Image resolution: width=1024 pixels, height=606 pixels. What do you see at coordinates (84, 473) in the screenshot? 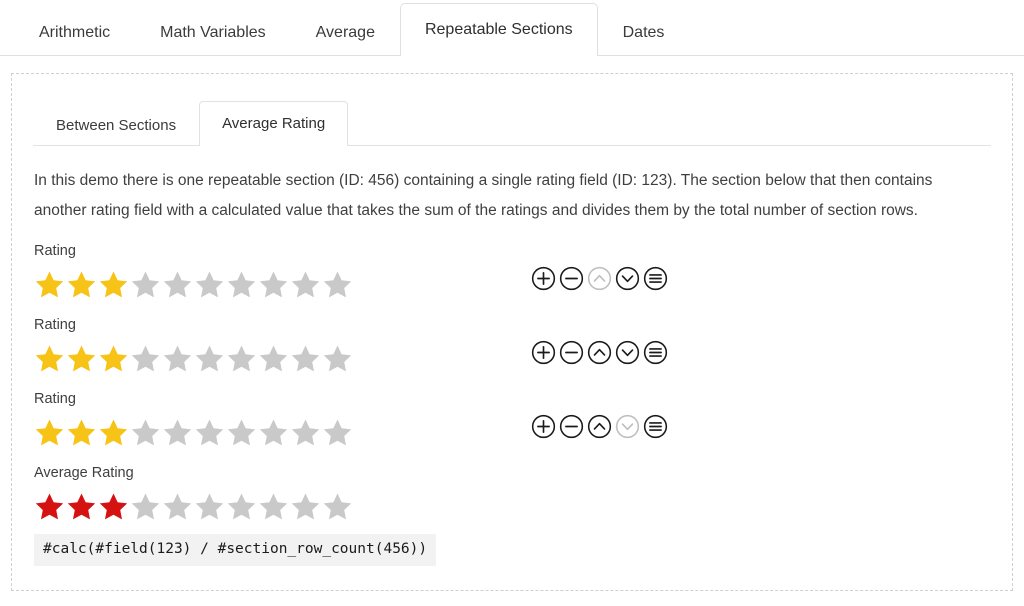
I see `average-rating-label: Average Rating` at bounding box center [84, 473].